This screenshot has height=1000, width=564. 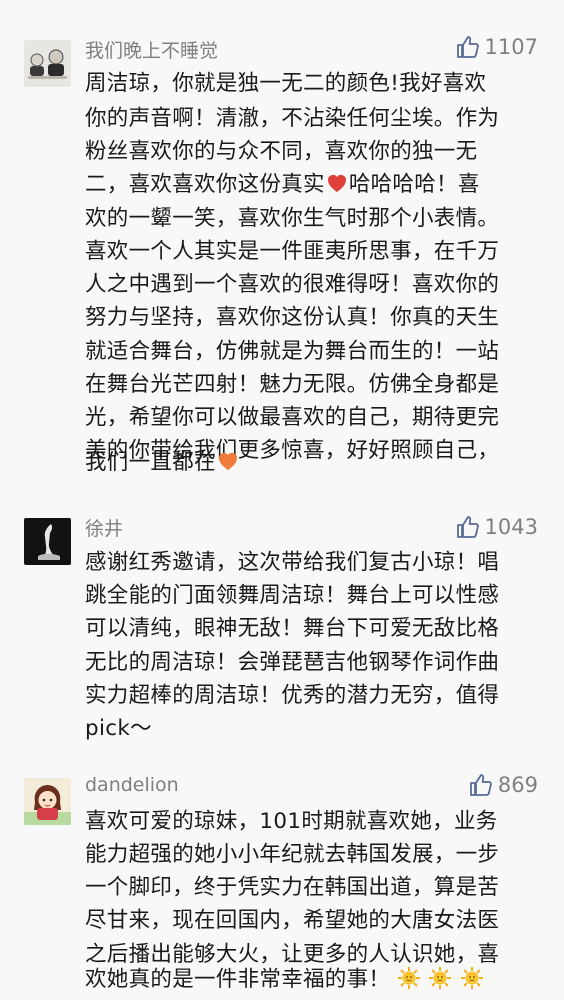 What do you see at coordinates (292, 695) in the screenshot?
I see `comment-text-line: 实力超棒的周洁琼！优秀的潜力无穷，值得` at bounding box center [292, 695].